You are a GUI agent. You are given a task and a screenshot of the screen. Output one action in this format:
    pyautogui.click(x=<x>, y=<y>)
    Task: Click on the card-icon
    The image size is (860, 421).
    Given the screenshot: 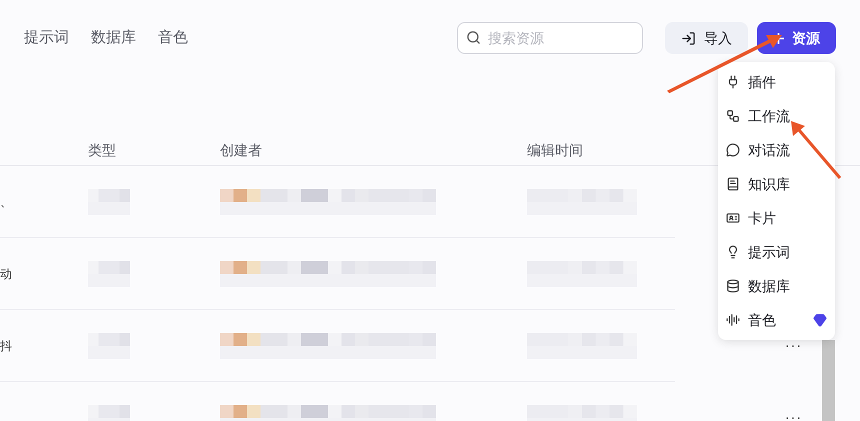 What is the action you would take?
    pyautogui.click(x=733, y=218)
    